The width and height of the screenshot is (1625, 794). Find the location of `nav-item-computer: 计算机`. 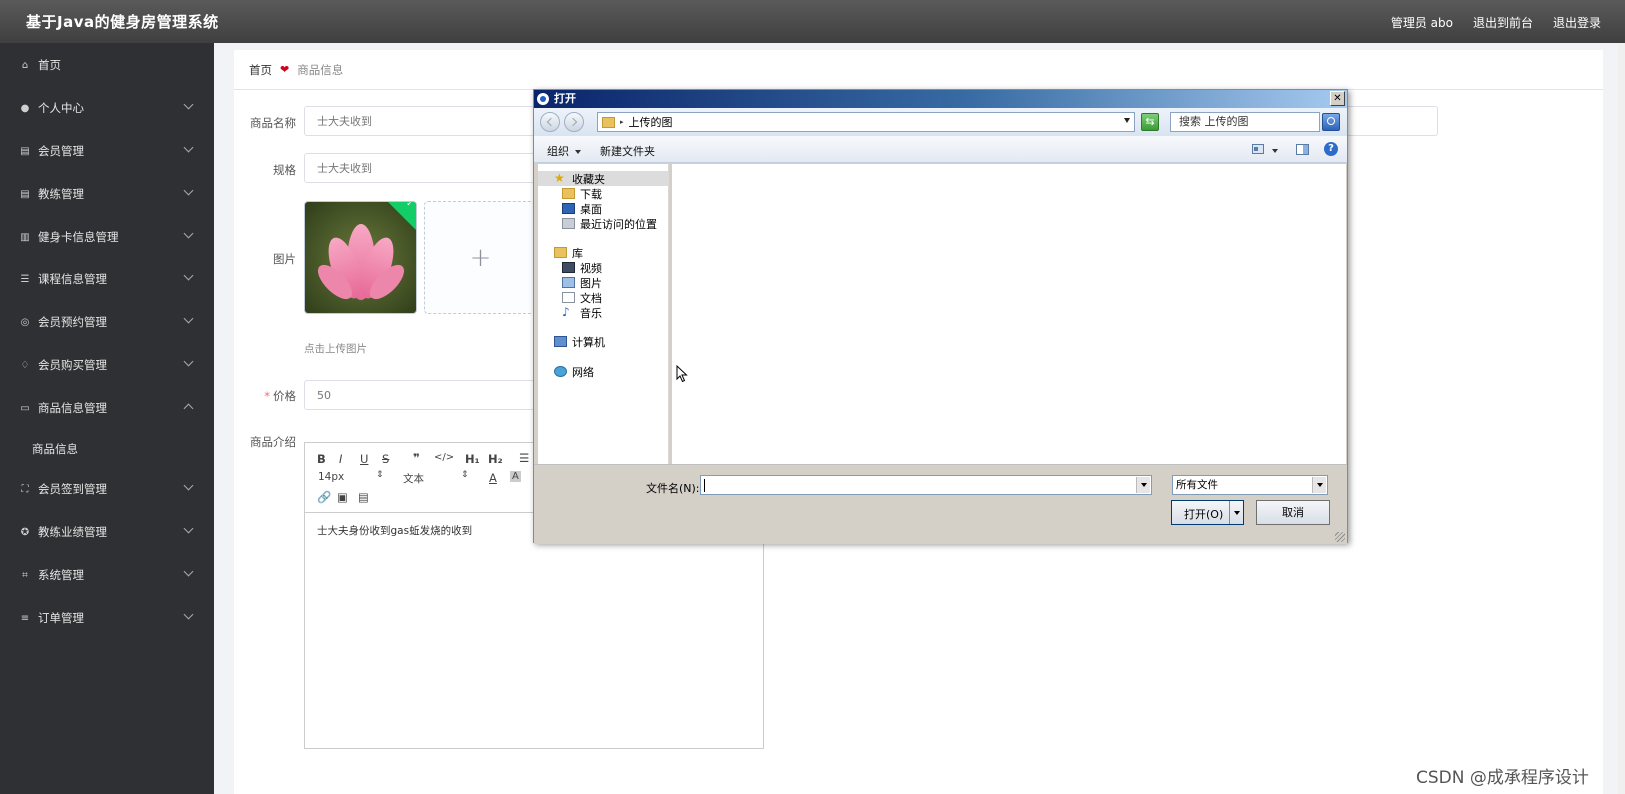

nav-item-computer: 计算机 is located at coordinates (579, 341).